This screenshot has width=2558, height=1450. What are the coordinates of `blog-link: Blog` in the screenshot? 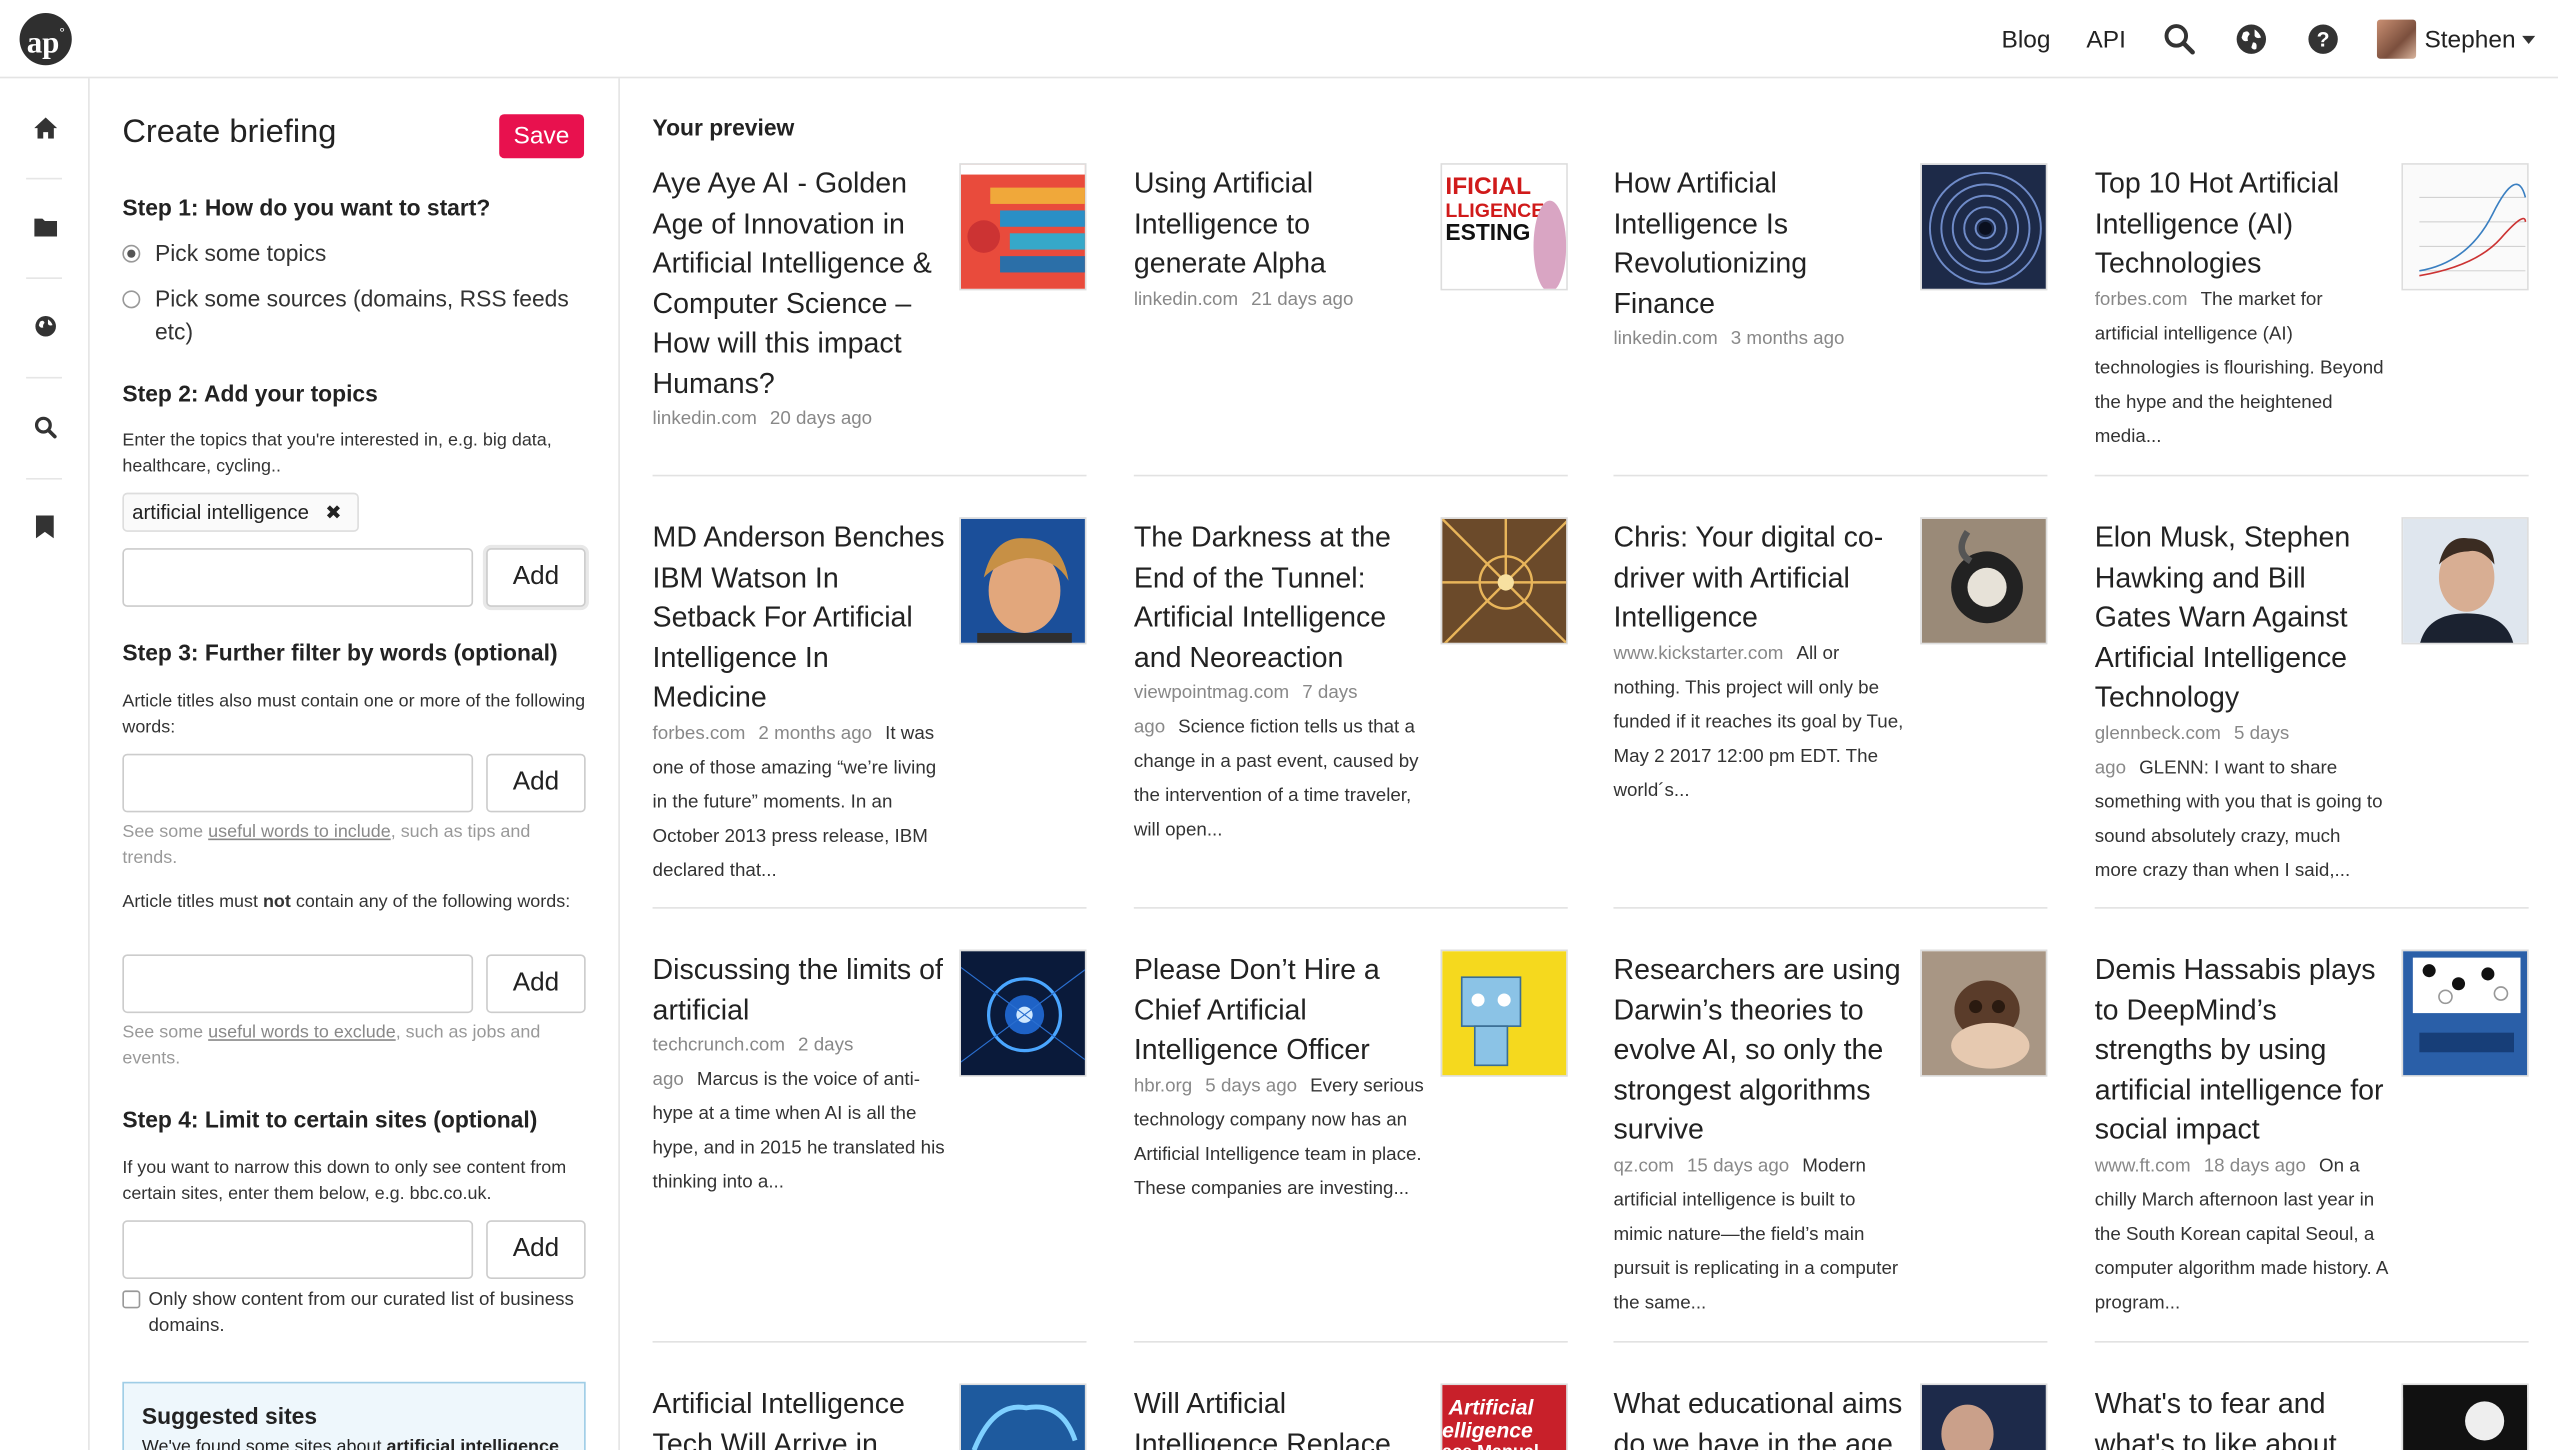 It's located at (2026, 39).